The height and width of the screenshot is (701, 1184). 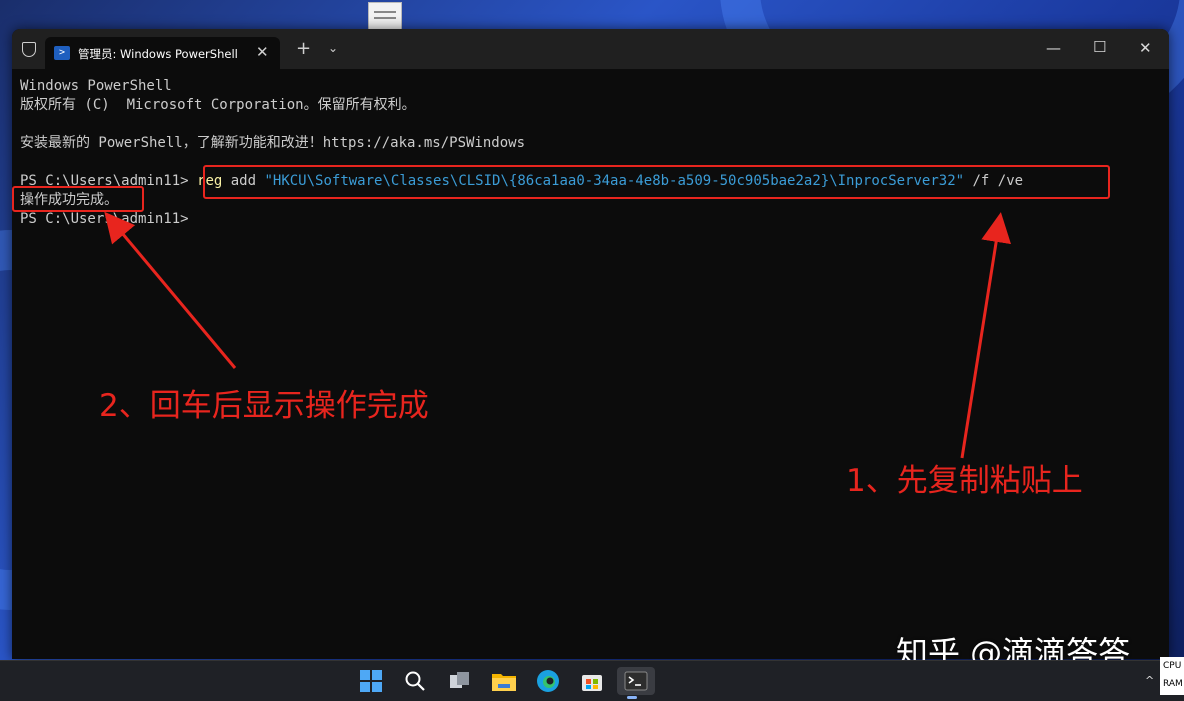 I want to click on prompt-line: PS C:\Users\admin11>, so click(x=104, y=219).